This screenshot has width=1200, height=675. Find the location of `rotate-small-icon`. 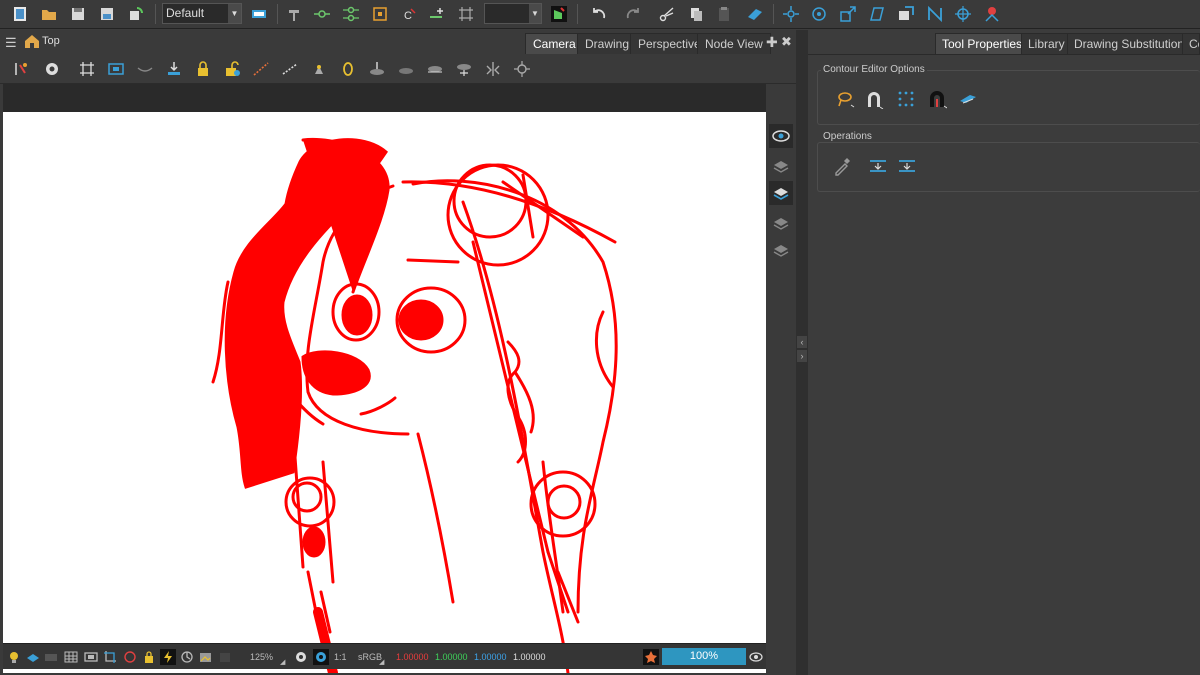

rotate-small-icon is located at coordinates (187, 657).